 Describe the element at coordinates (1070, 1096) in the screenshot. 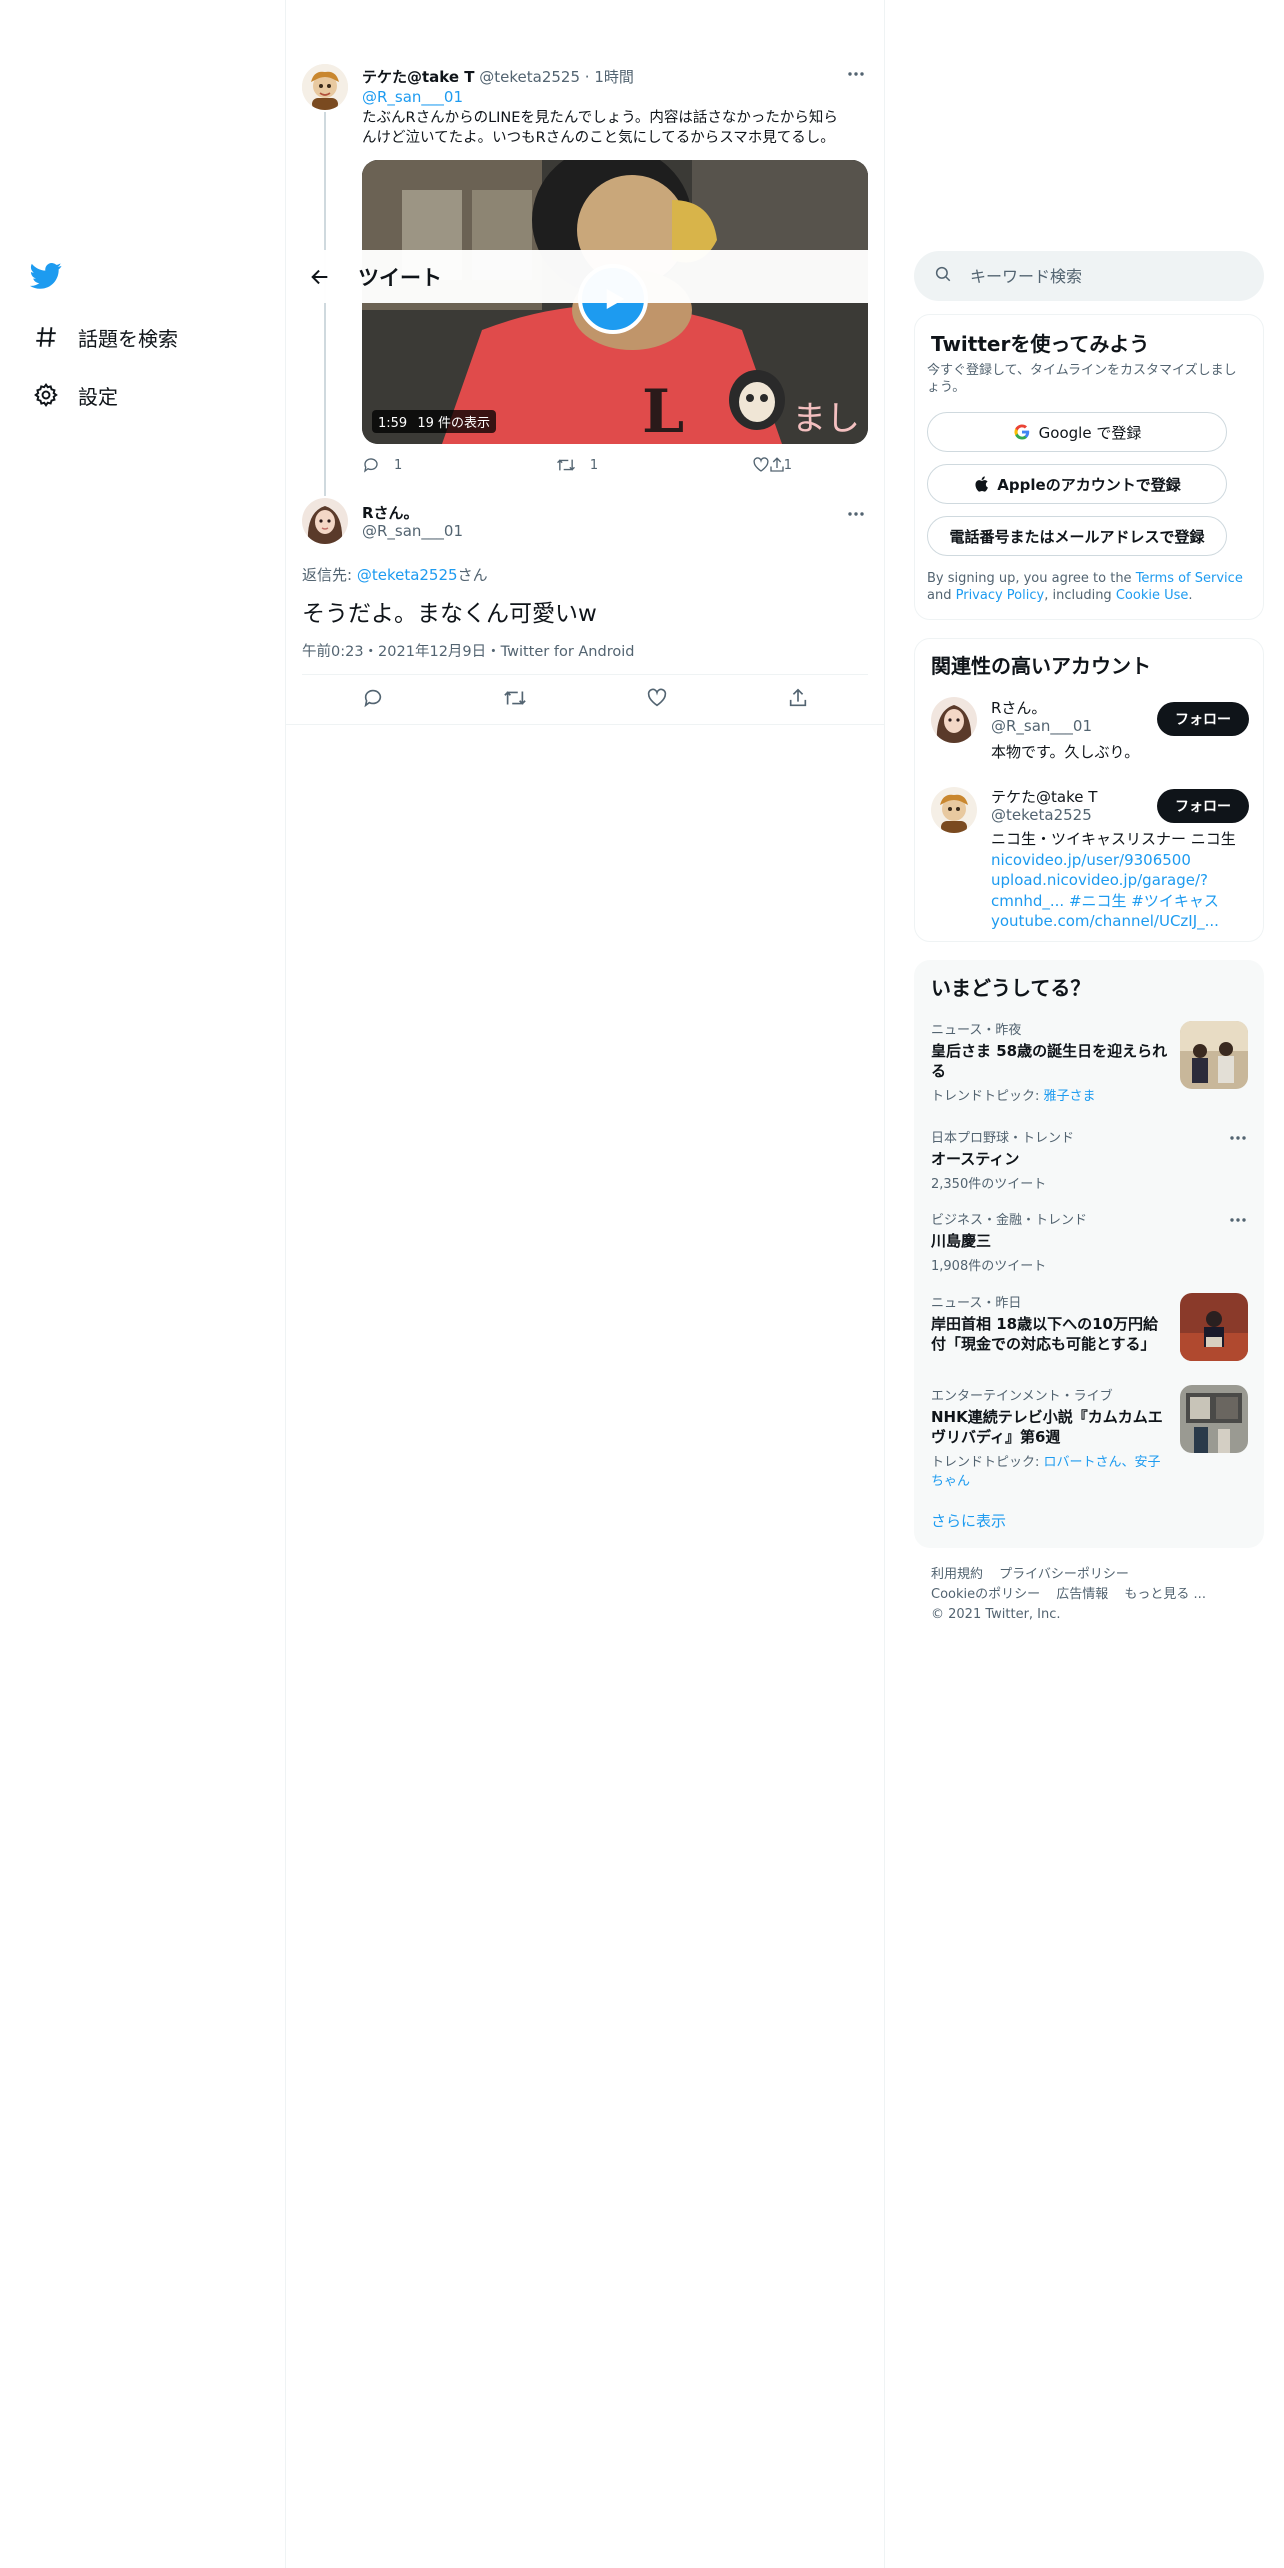

I see `trend-topic-link: 雅子さま` at that location.